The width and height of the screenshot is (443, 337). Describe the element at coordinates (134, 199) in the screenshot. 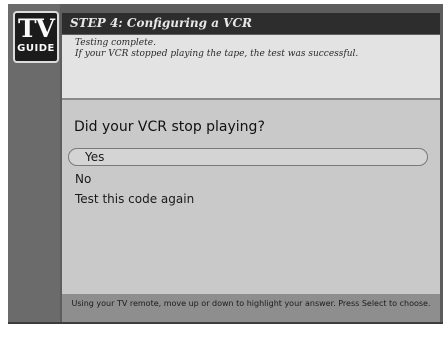

I see `option-test-again: Test this code again` at that location.